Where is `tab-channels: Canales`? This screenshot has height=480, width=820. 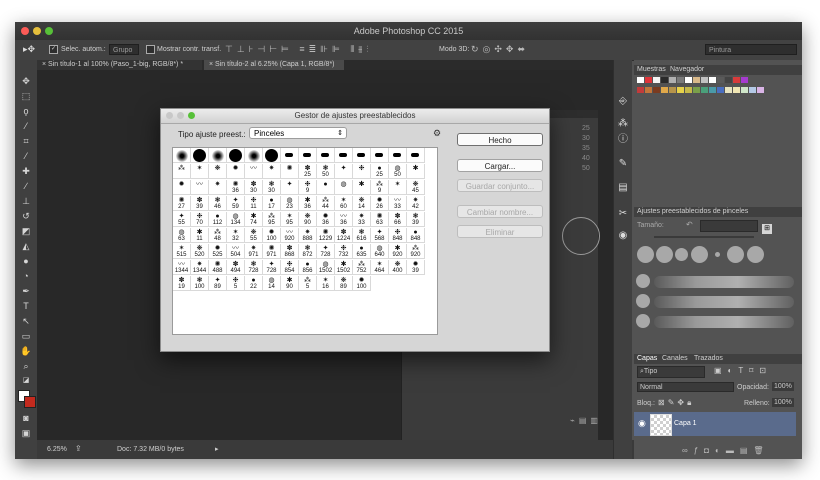 tab-channels: Canales is located at coordinates (675, 359).